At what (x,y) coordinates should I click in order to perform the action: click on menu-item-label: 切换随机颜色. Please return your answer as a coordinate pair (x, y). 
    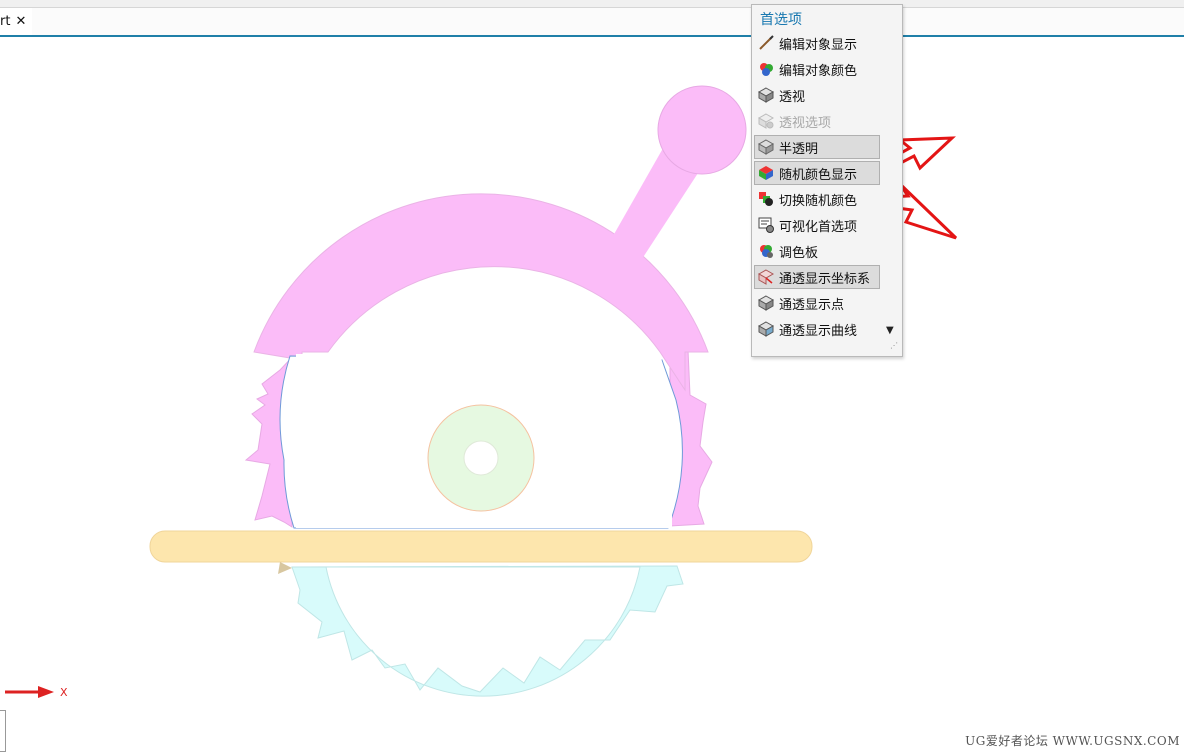
    Looking at the image, I should click on (818, 201).